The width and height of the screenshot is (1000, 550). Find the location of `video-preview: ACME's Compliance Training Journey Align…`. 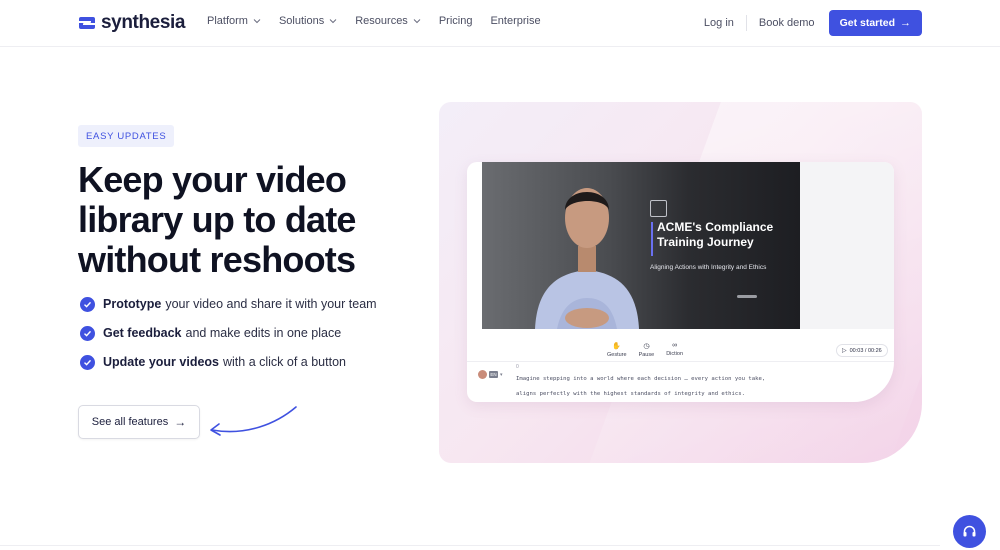

video-preview: ACME's Compliance Training Journey Align… is located at coordinates (641, 245).